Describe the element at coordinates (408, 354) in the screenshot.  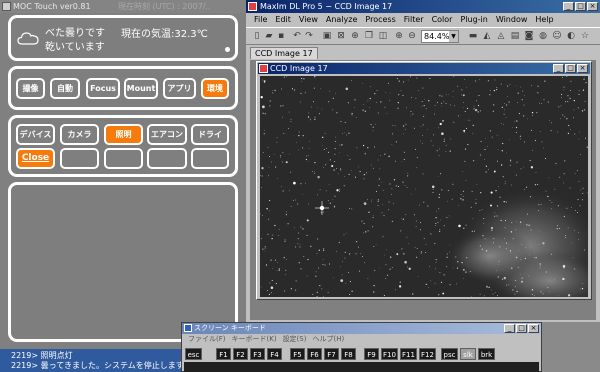
I see `key-f11: F11` at that location.